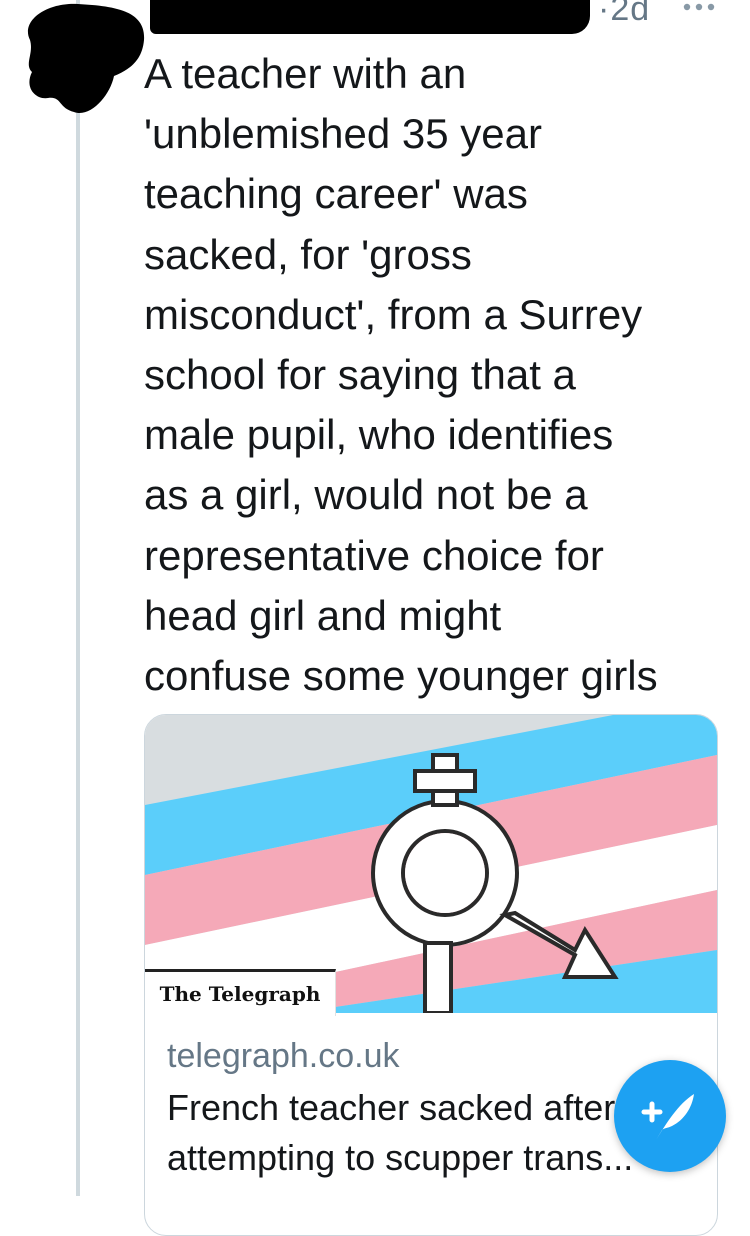  Describe the element at coordinates (78, 598) in the screenshot. I see `thread-connector-line` at that location.